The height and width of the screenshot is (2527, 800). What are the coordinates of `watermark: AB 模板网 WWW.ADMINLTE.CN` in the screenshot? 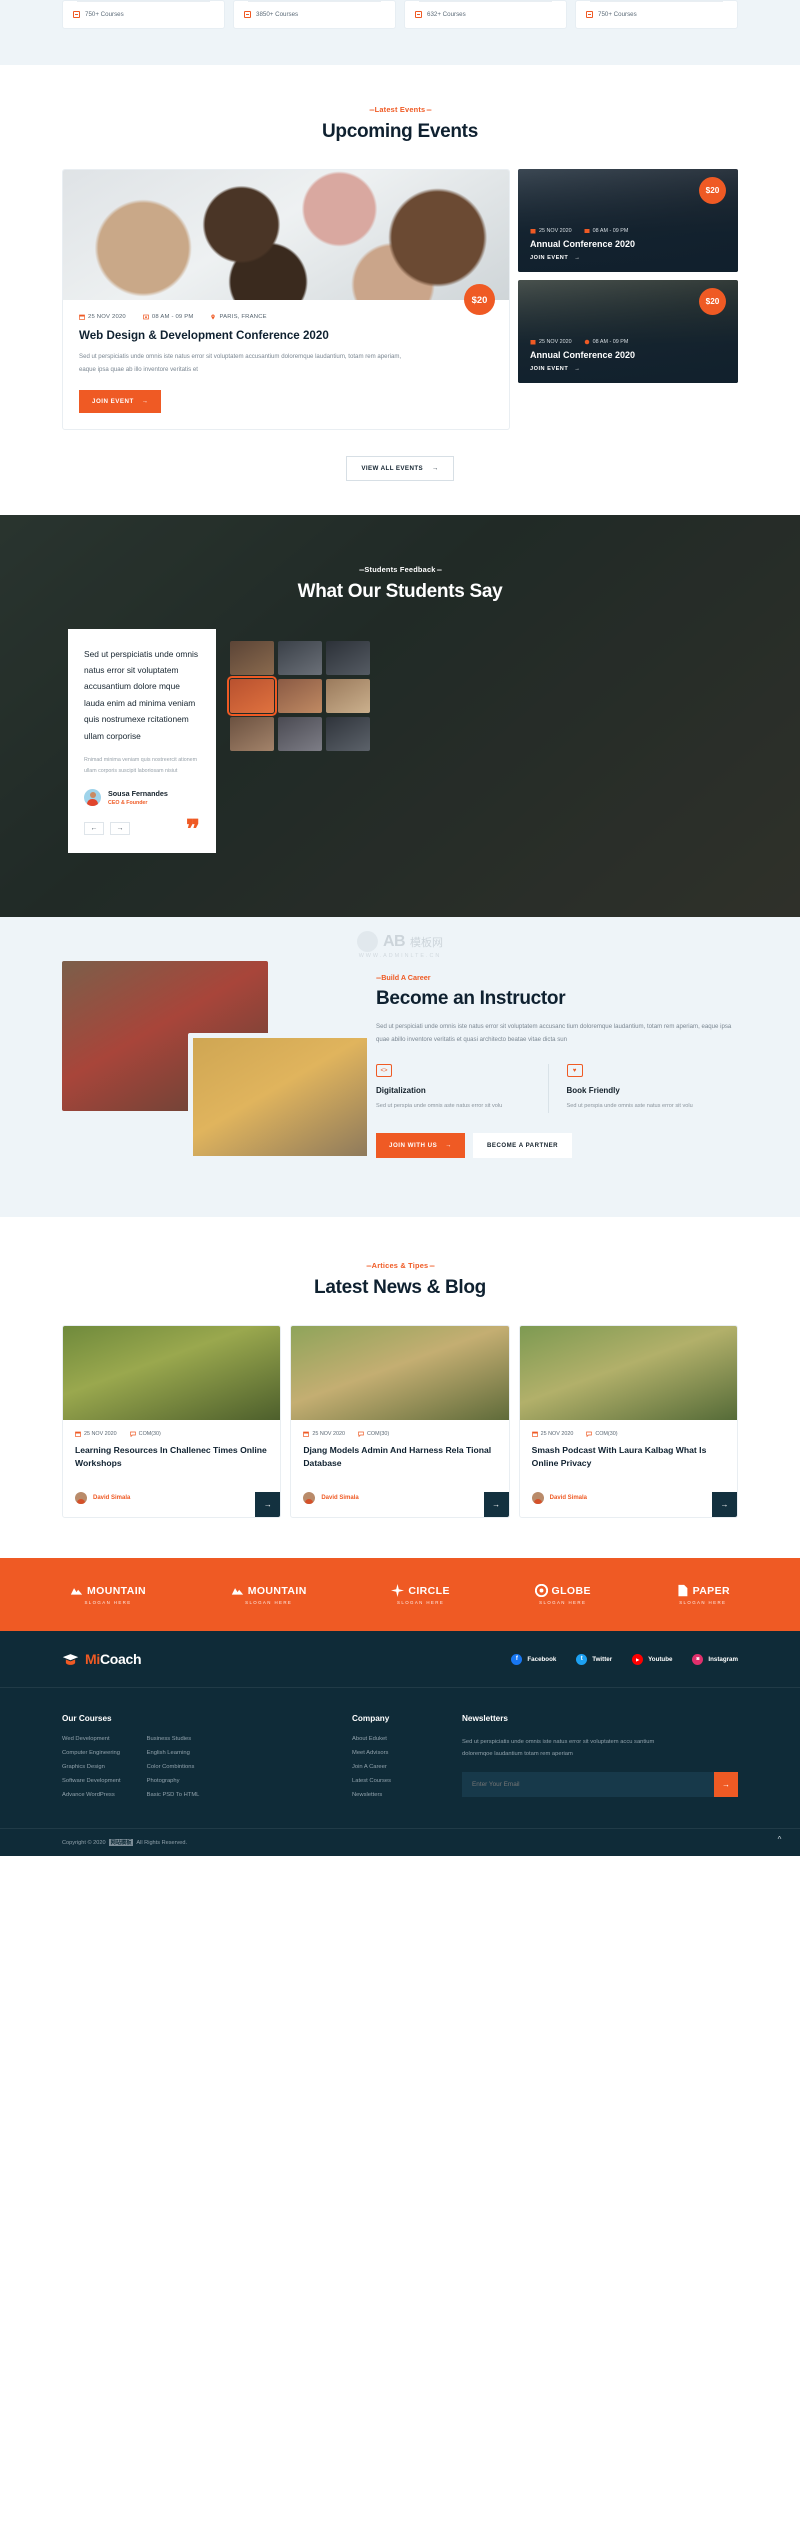 It's located at (399, 945).